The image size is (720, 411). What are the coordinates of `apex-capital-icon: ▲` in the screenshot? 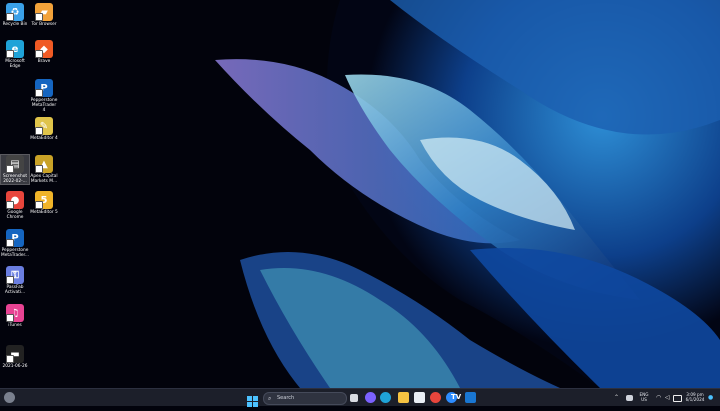 It's located at (44, 164).